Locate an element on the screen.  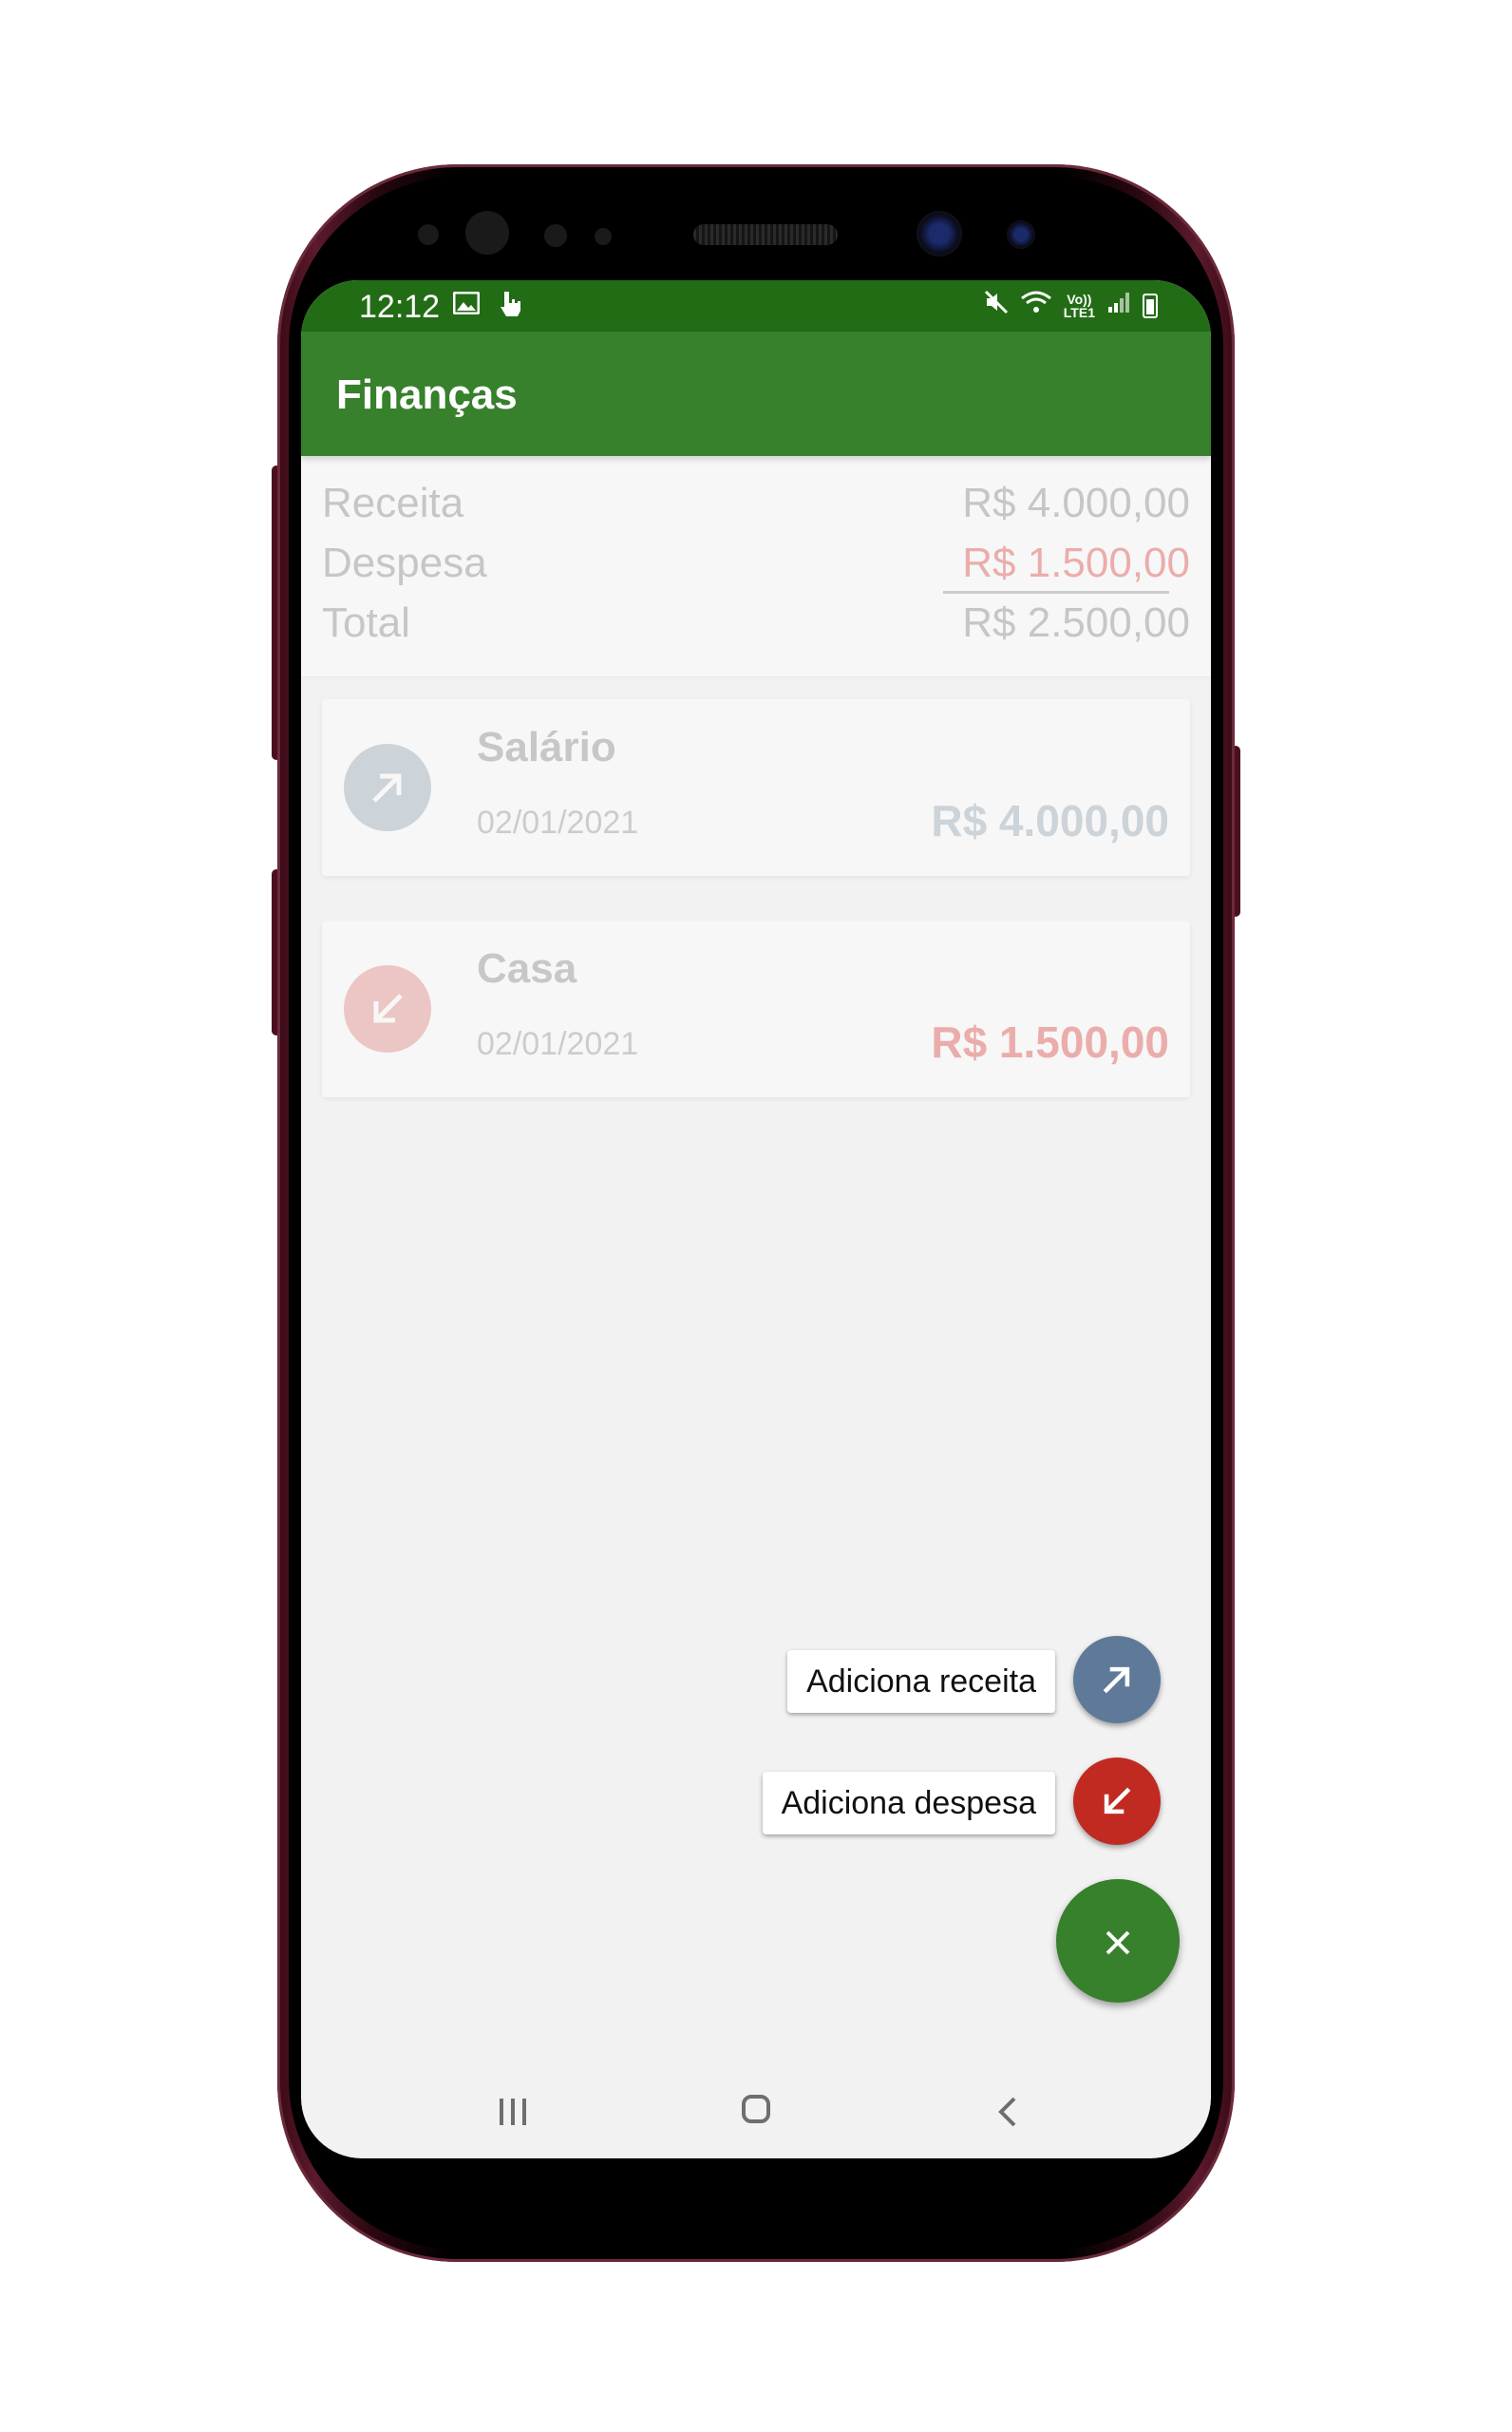
lte-label: LTE1 is located at coordinates (1079, 312).